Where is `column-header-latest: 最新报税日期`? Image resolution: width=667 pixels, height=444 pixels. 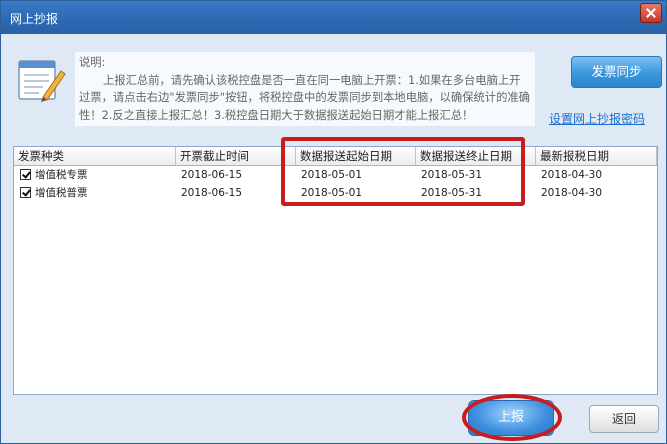 column-header-latest: 最新报税日期 is located at coordinates (596, 156).